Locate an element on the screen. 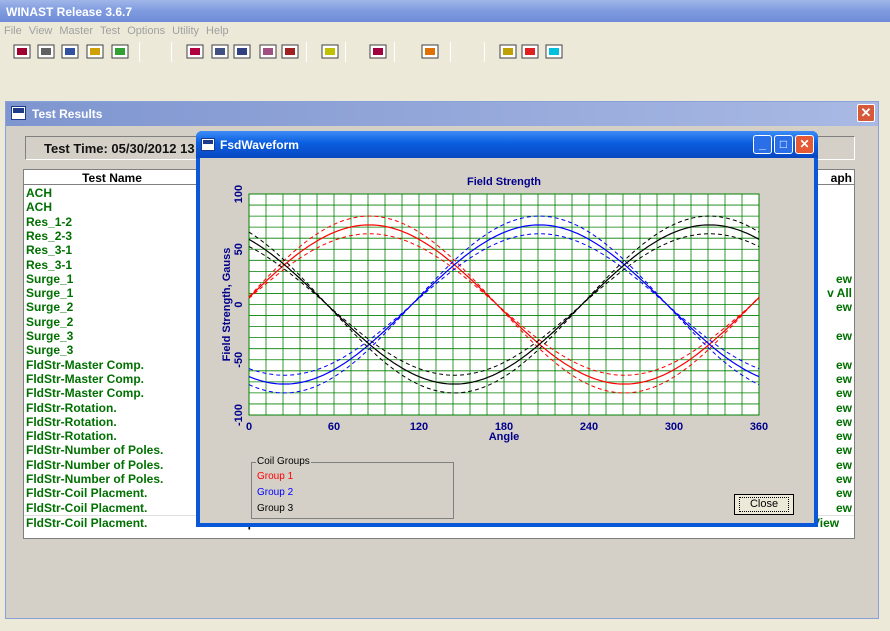 This screenshot has width=890, height=631. y-tick-label: 50 is located at coordinates (239, 249).